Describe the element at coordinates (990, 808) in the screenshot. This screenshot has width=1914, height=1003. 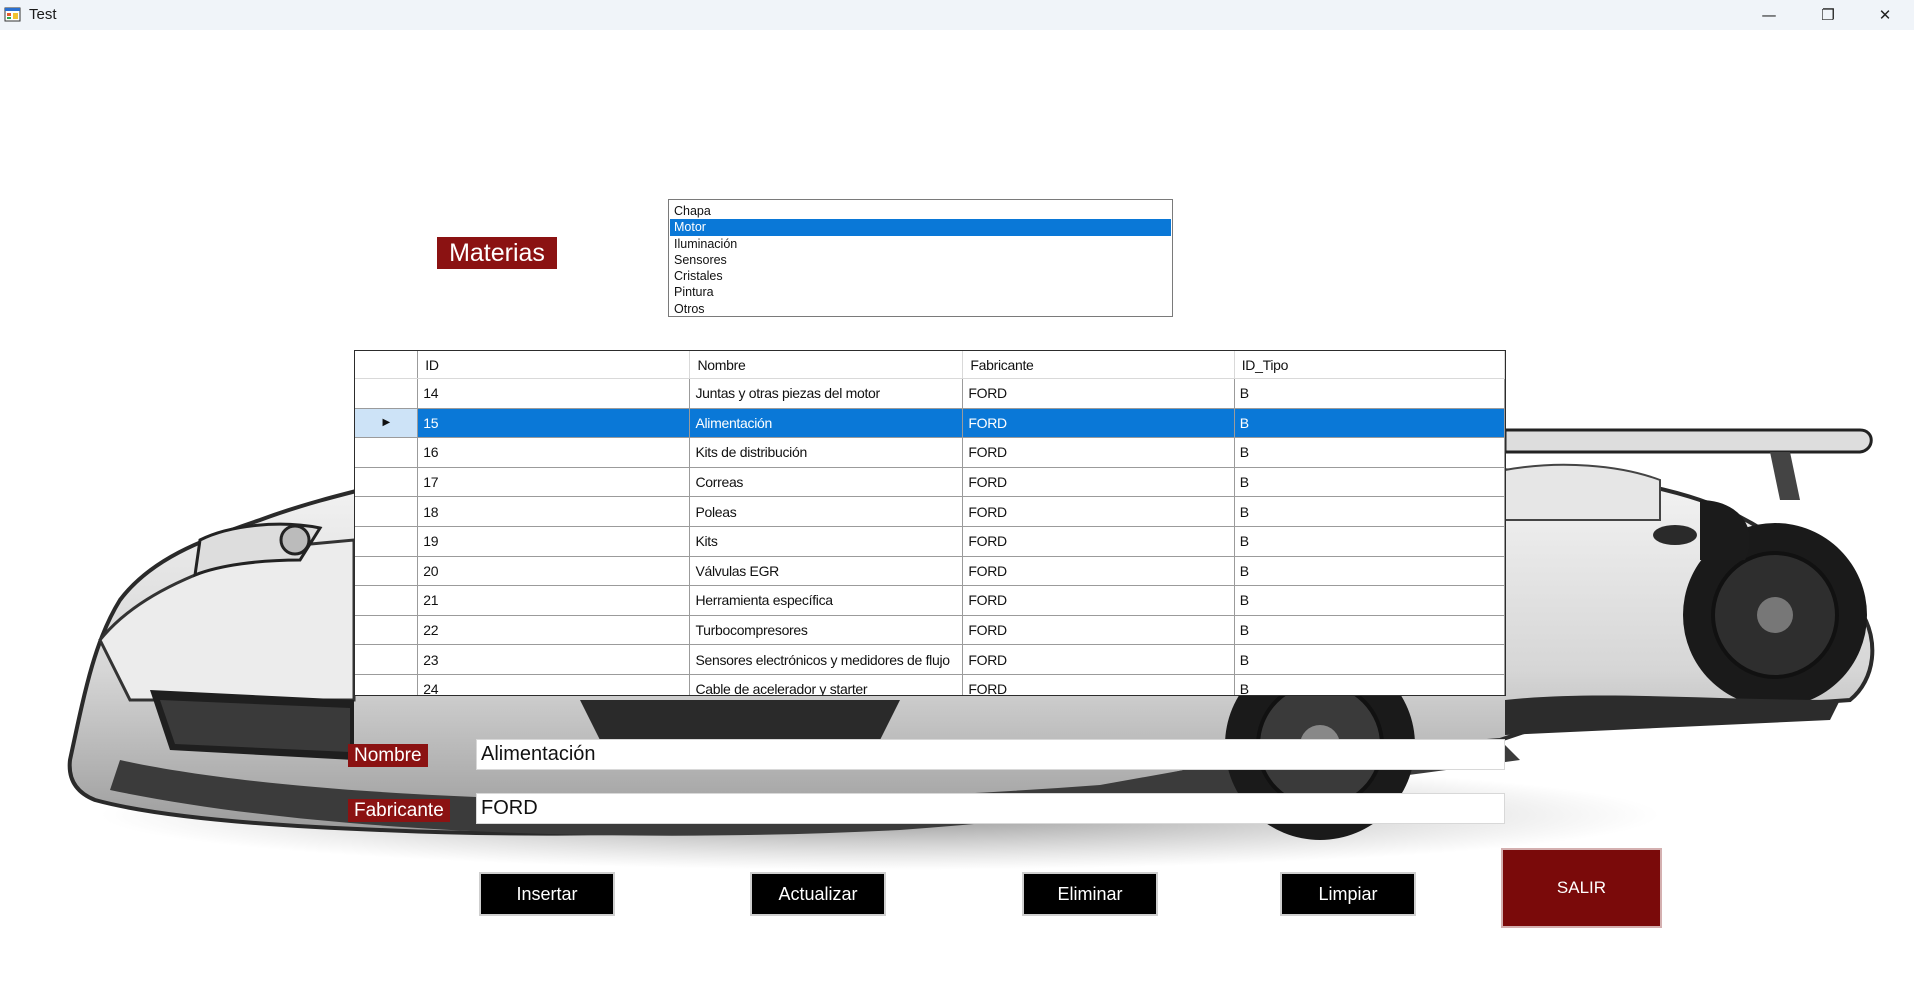
I see `fabricante-input` at that location.